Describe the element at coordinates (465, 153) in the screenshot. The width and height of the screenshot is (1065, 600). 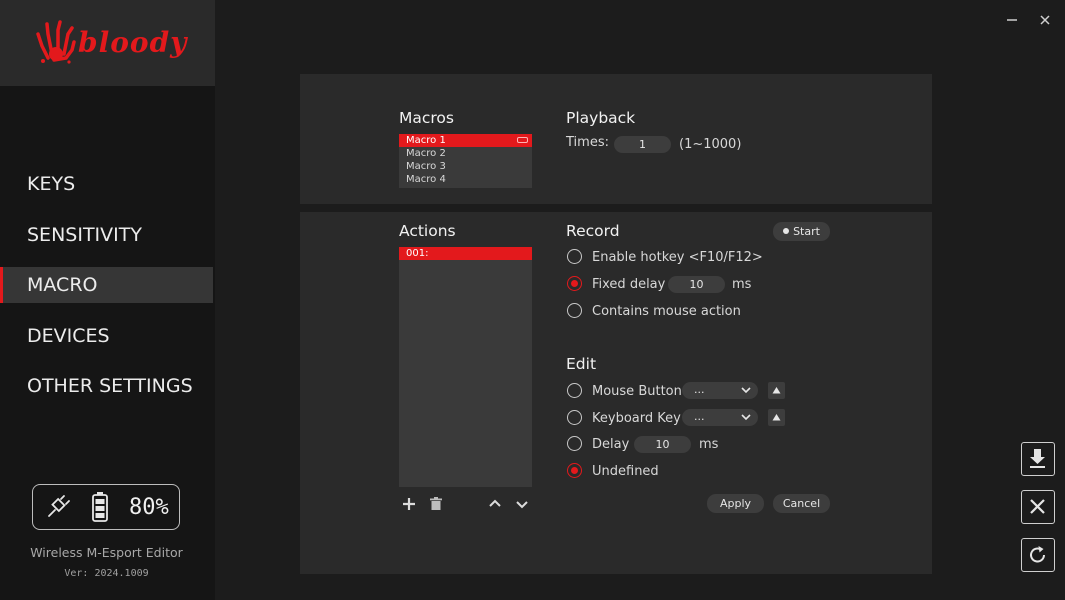
I see `macro-list-item: Macro 2` at that location.